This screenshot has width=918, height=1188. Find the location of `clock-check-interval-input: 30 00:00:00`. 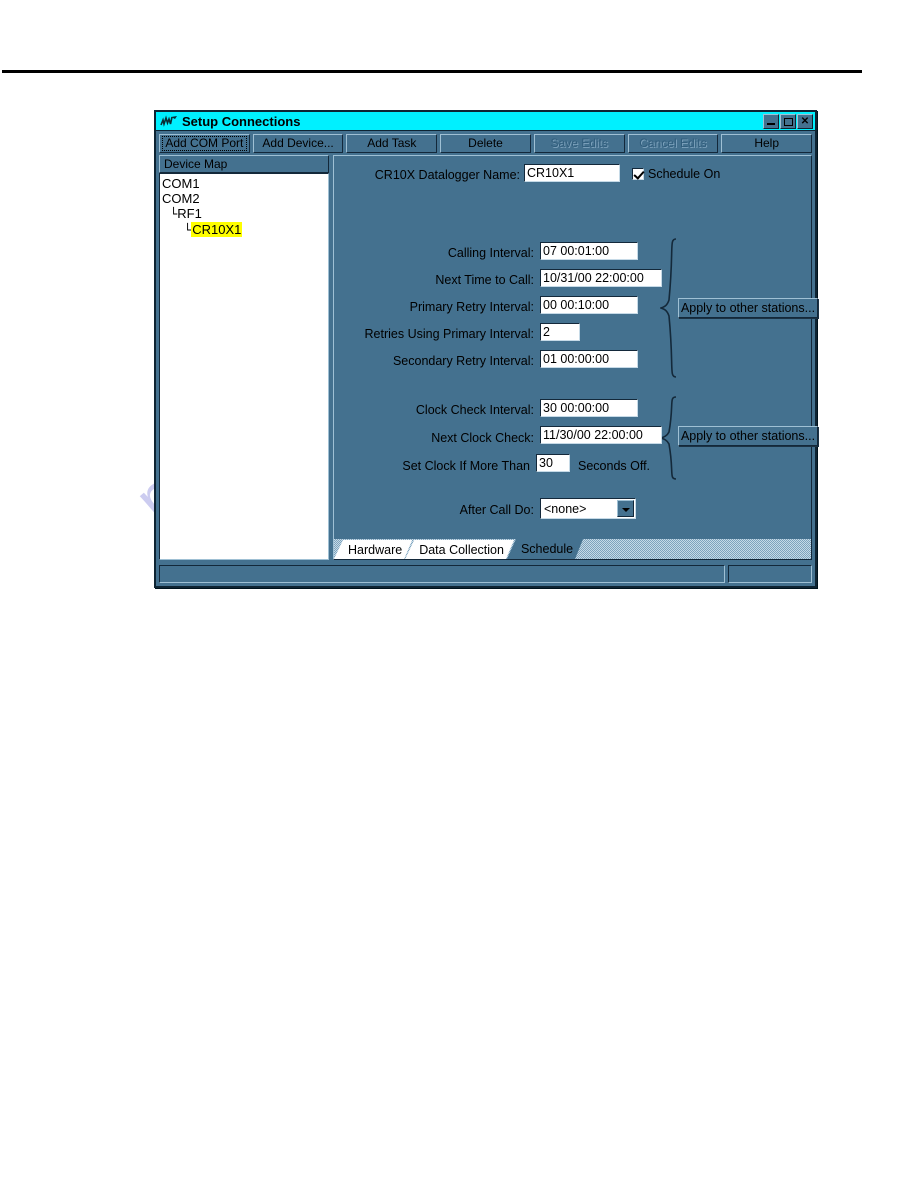

clock-check-interval-input: 30 00:00:00 is located at coordinates (589, 408).